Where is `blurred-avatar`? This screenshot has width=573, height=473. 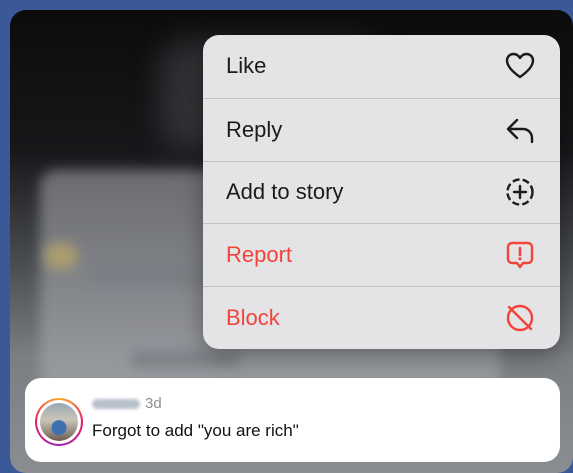
blurred-avatar is located at coordinates (61, 256).